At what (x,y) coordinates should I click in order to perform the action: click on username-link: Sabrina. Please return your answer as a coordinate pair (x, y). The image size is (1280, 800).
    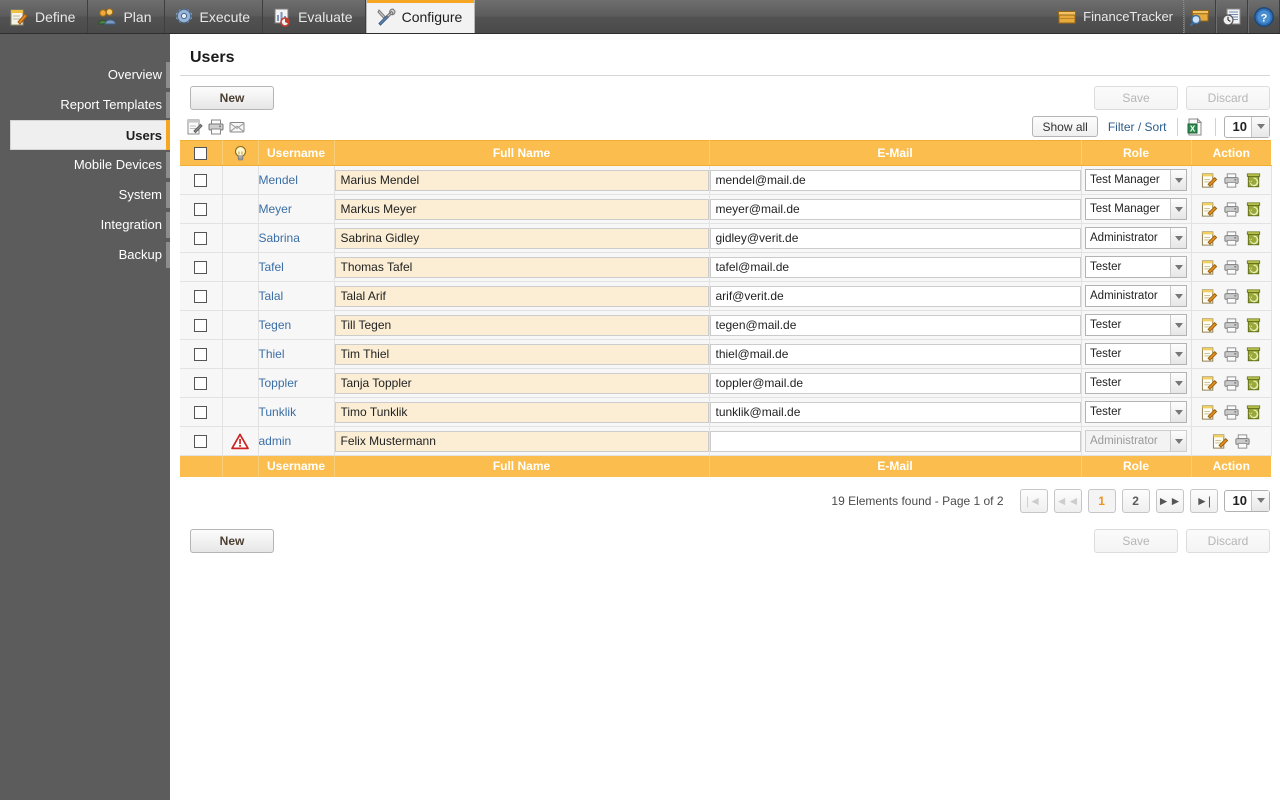
    Looking at the image, I should click on (279, 238).